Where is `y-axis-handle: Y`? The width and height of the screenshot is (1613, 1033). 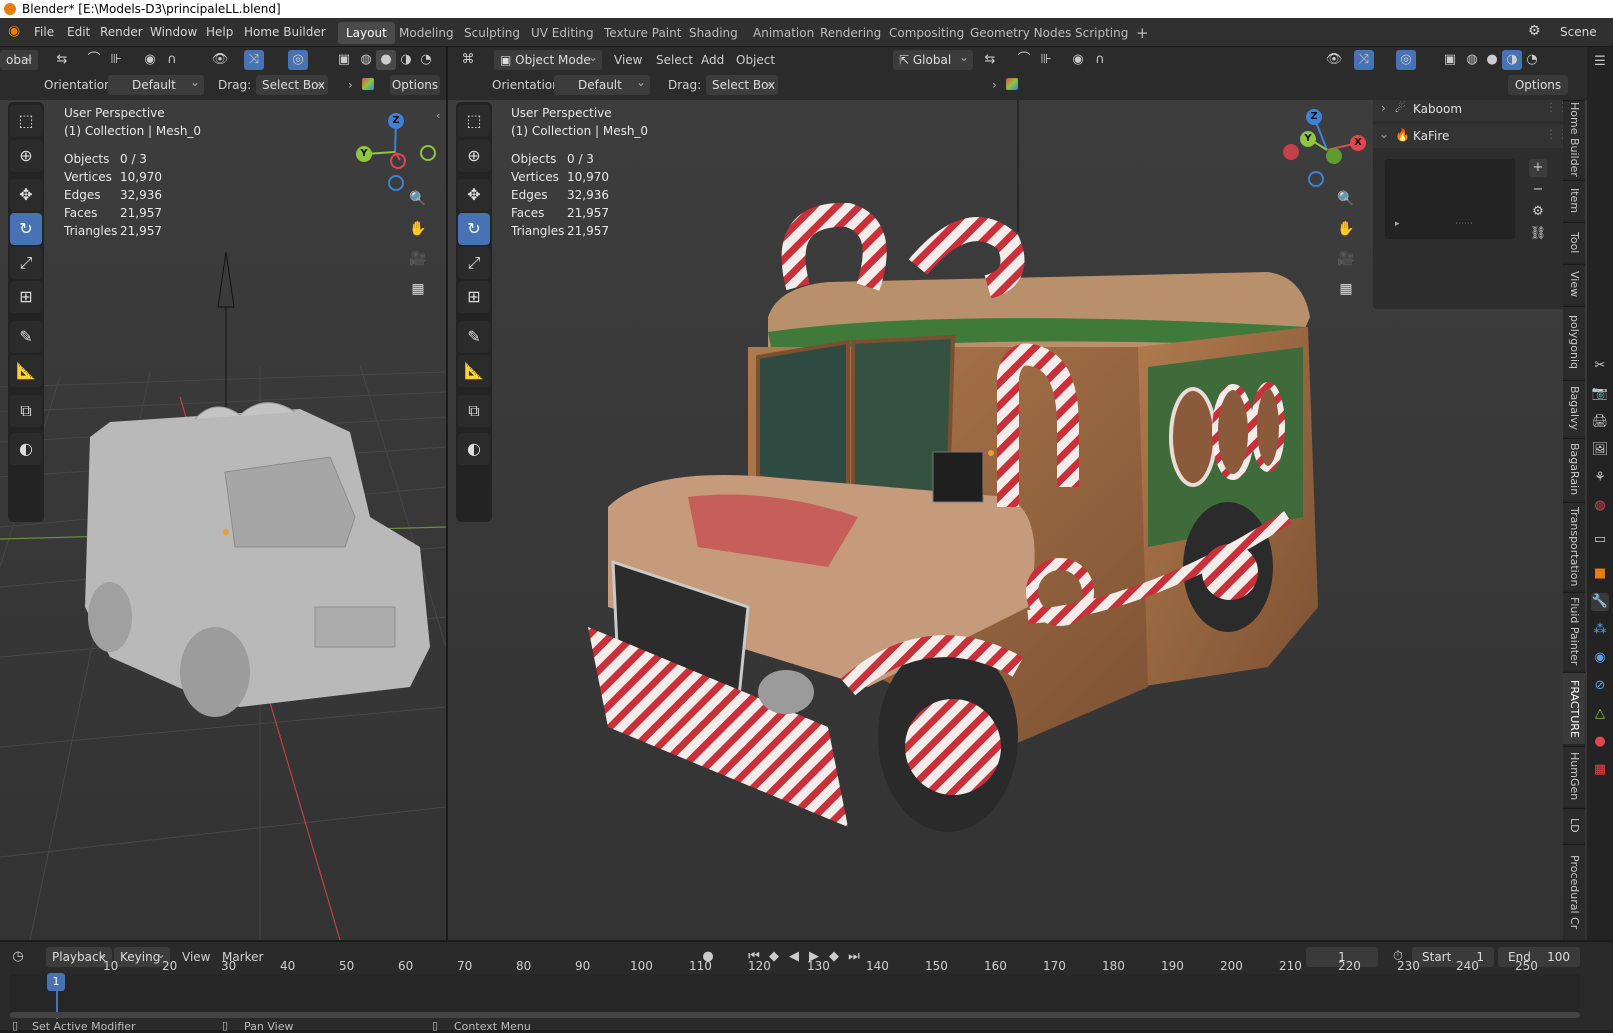 y-axis-handle: Y is located at coordinates (1308, 139).